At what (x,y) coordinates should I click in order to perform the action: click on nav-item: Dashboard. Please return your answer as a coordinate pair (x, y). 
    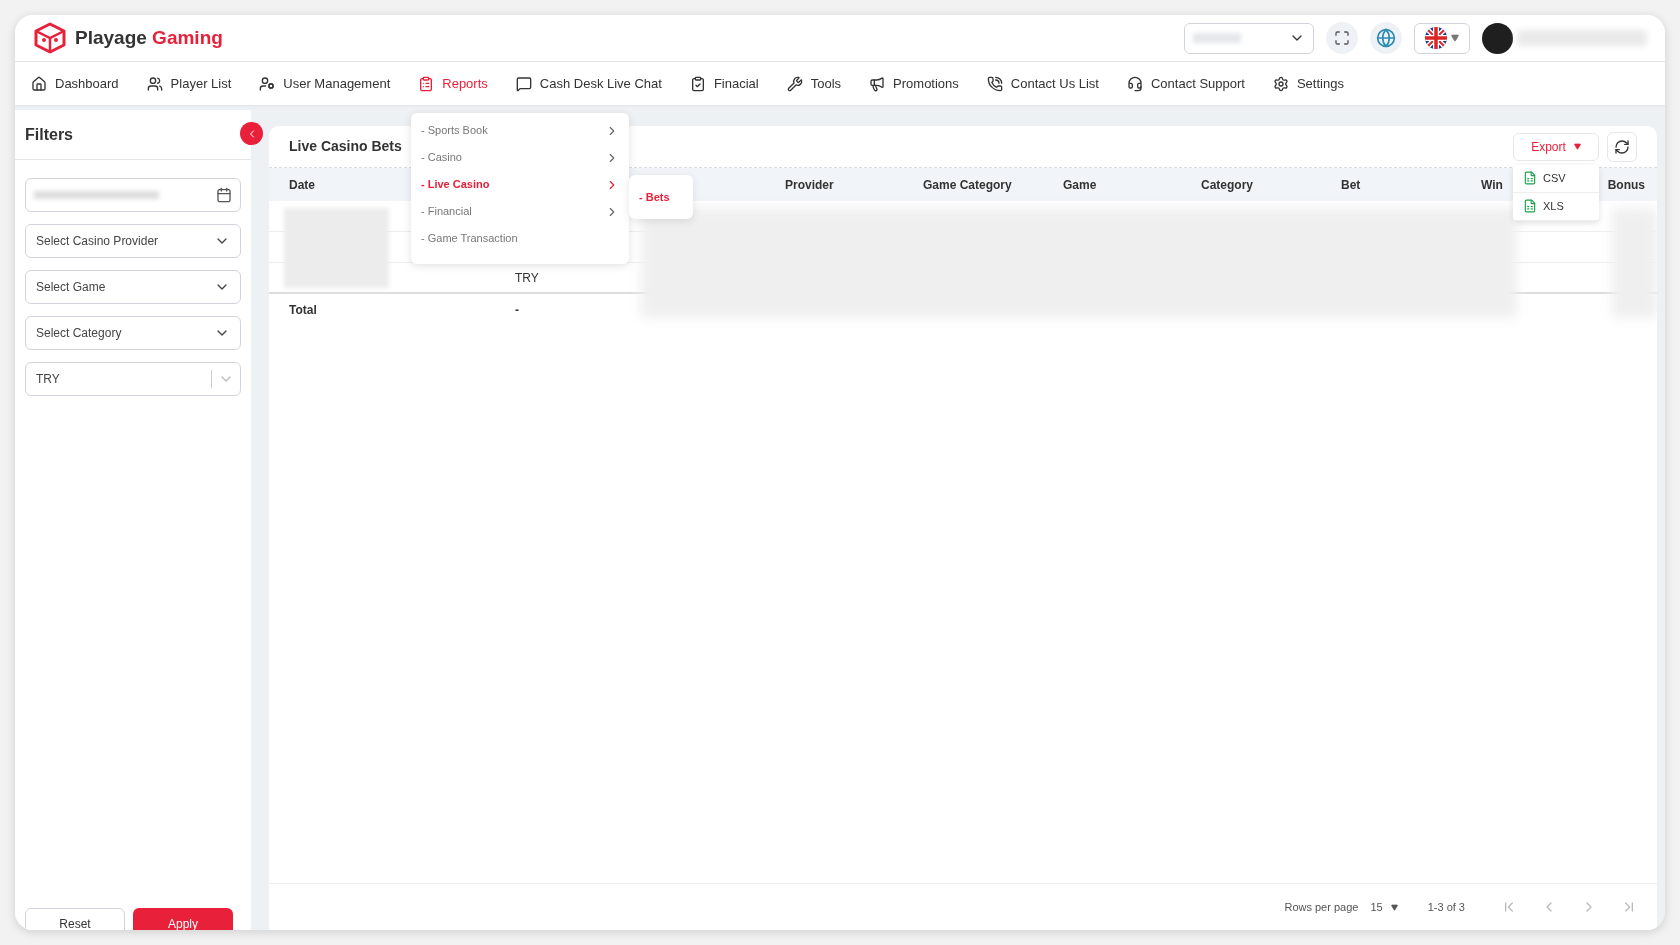
    Looking at the image, I should click on (75, 83).